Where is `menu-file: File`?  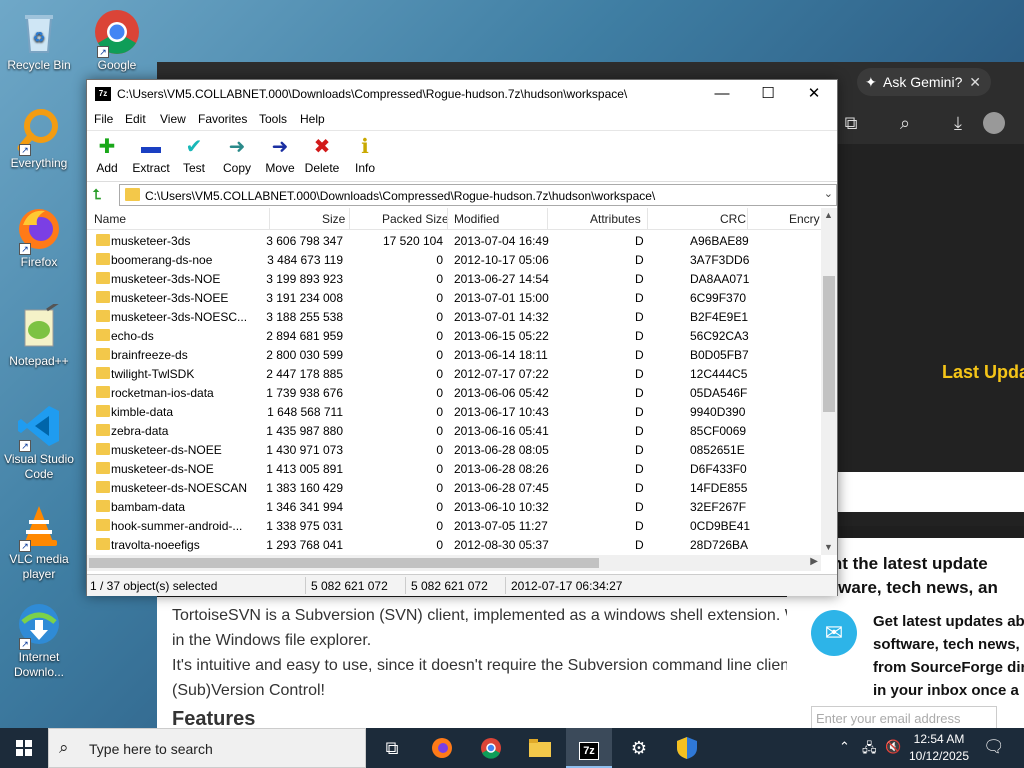
menu-file: File is located at coordinates (103, 119).